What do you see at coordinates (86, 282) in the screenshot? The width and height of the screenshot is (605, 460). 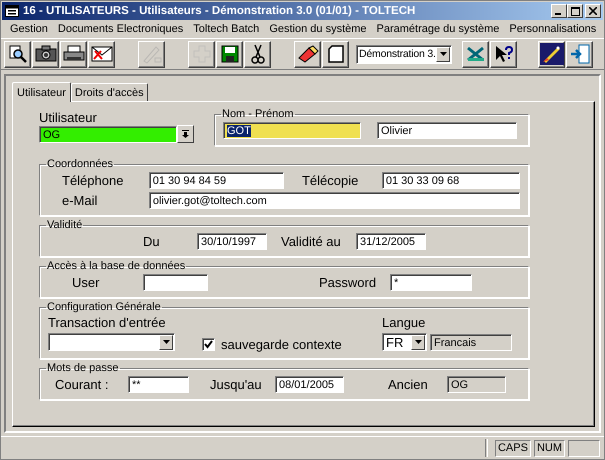 I see `field-label: User` at bounding box center [86, 282].